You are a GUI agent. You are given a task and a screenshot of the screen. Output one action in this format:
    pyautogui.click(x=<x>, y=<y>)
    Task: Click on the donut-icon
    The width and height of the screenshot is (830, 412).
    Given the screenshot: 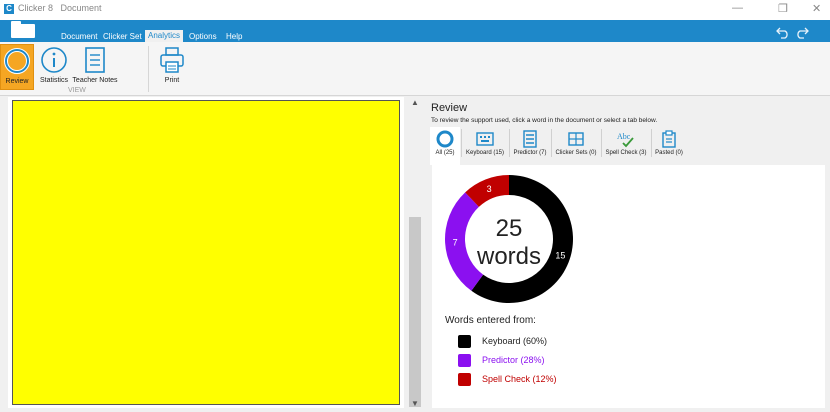 What is the action you would take?
    pyautogui.click(x=445, y=139)
    